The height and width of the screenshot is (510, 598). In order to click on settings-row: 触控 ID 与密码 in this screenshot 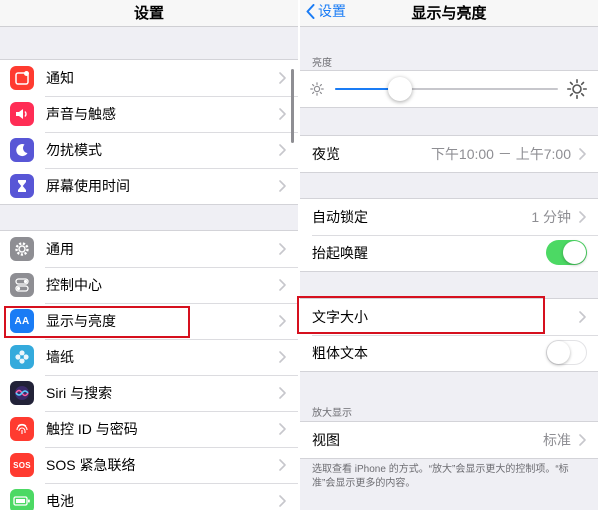, I will do `click(149, 429)`.